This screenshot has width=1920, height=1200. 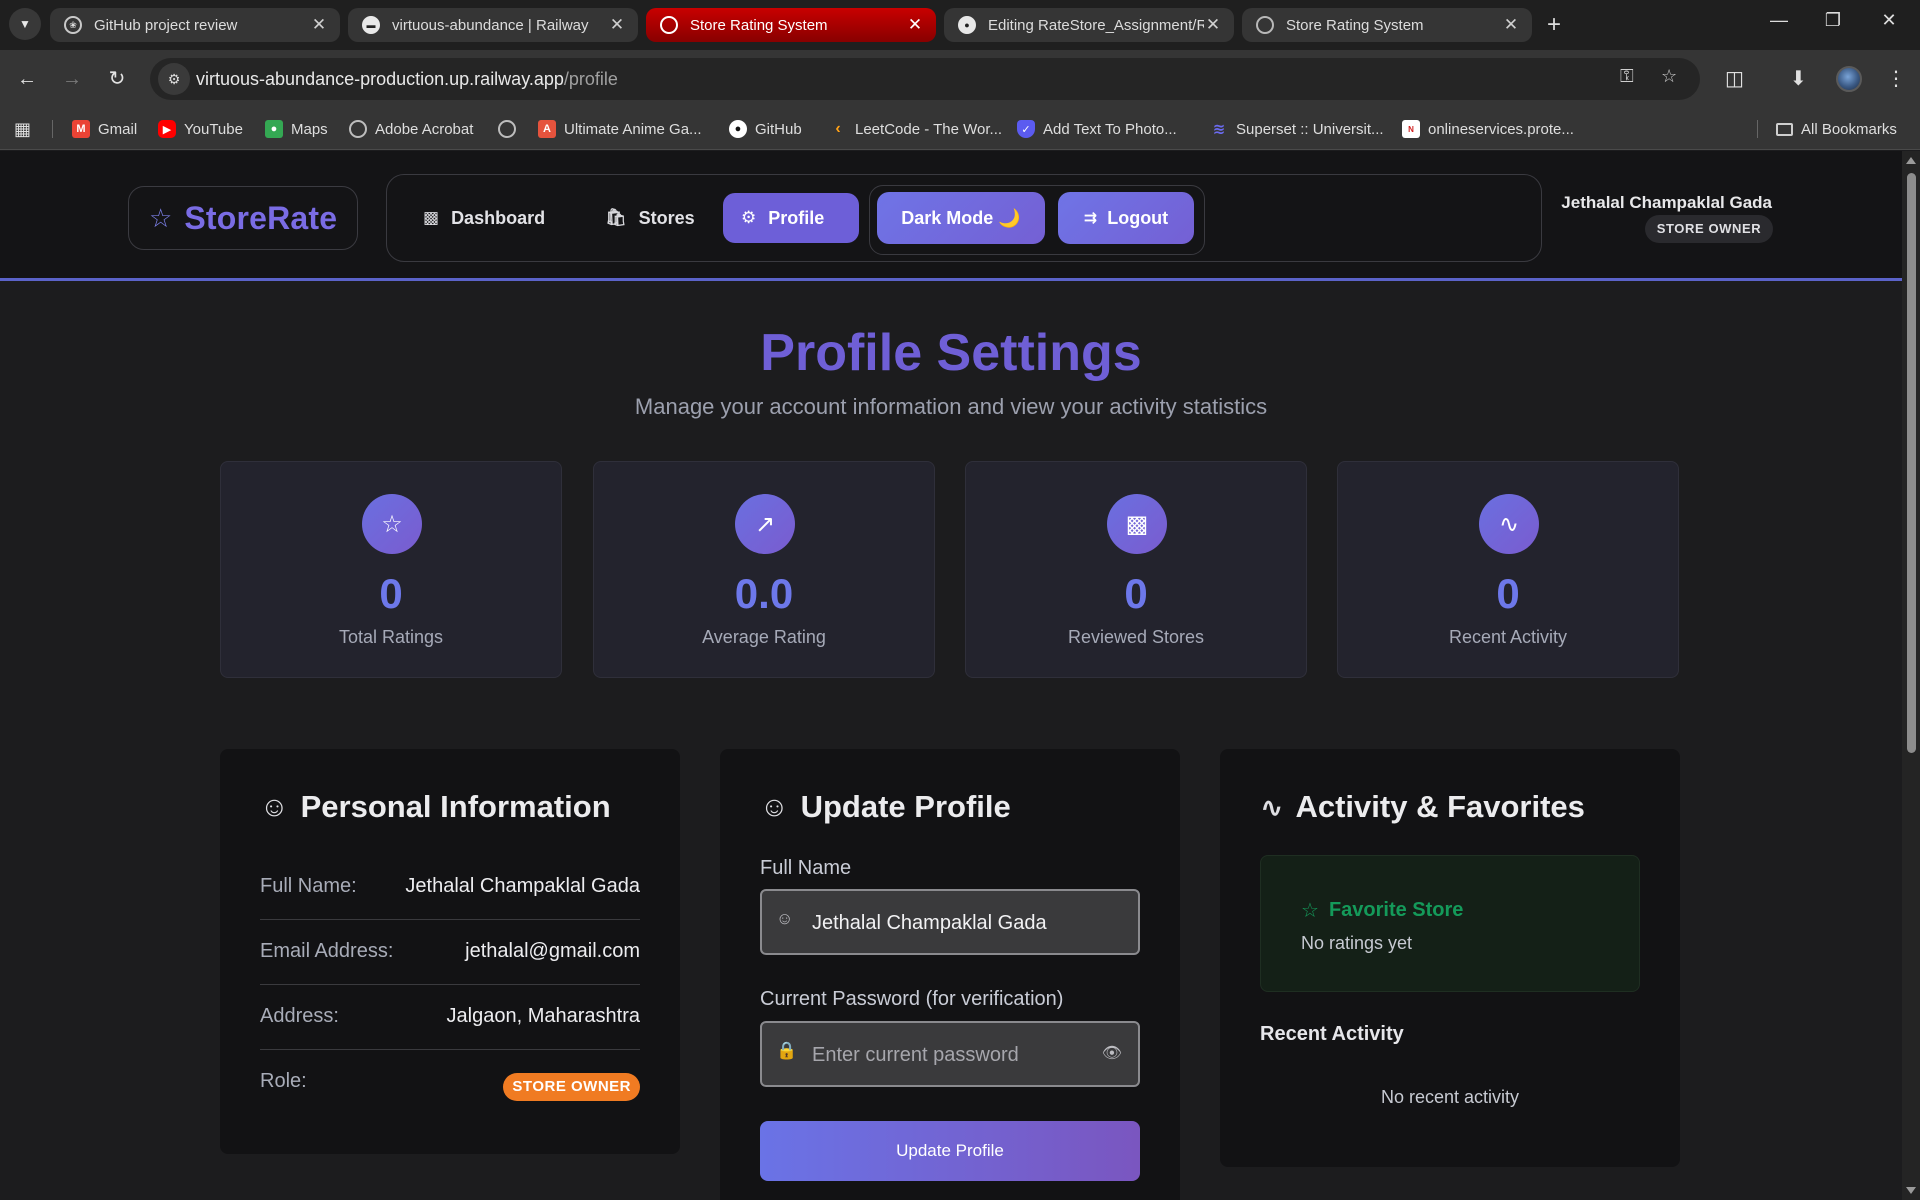 I want to click on globe-icon, so click(x=1265, y=25).